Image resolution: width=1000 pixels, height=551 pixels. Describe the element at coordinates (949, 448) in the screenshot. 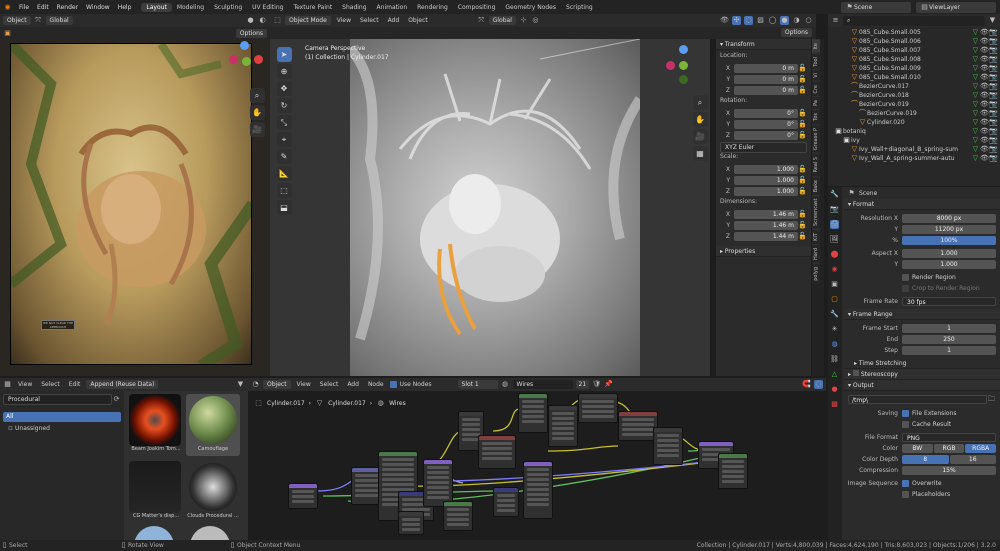

I see `color-rgb-button: RGB` at that location.